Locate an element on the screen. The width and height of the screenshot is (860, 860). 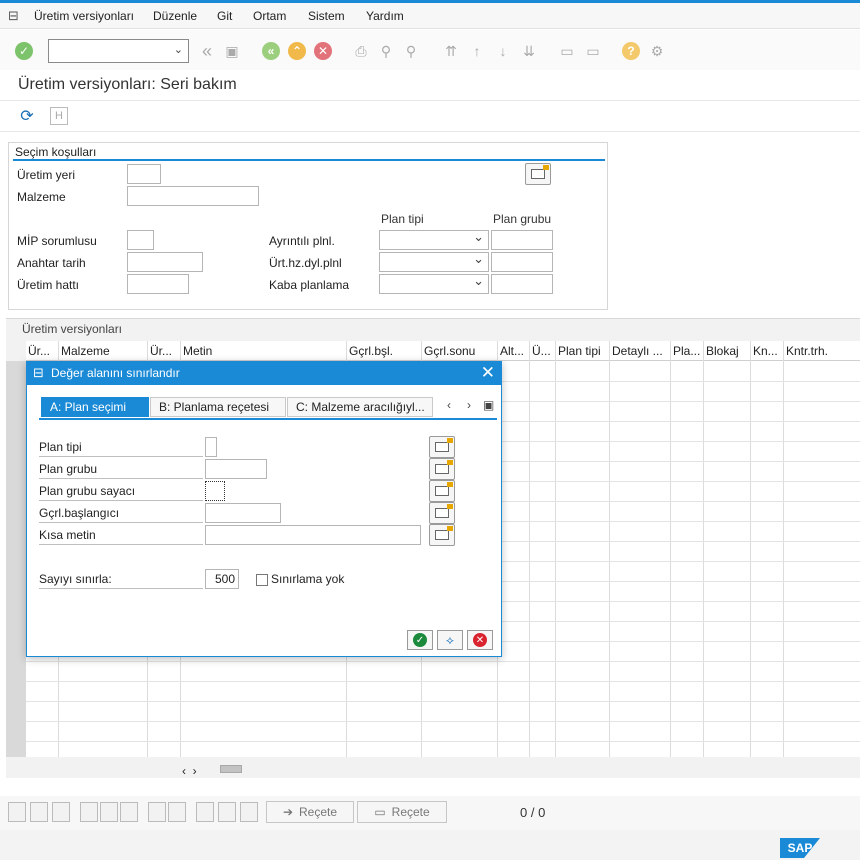
back-double-chevron-icon: « is located at coordinates (207, 51).